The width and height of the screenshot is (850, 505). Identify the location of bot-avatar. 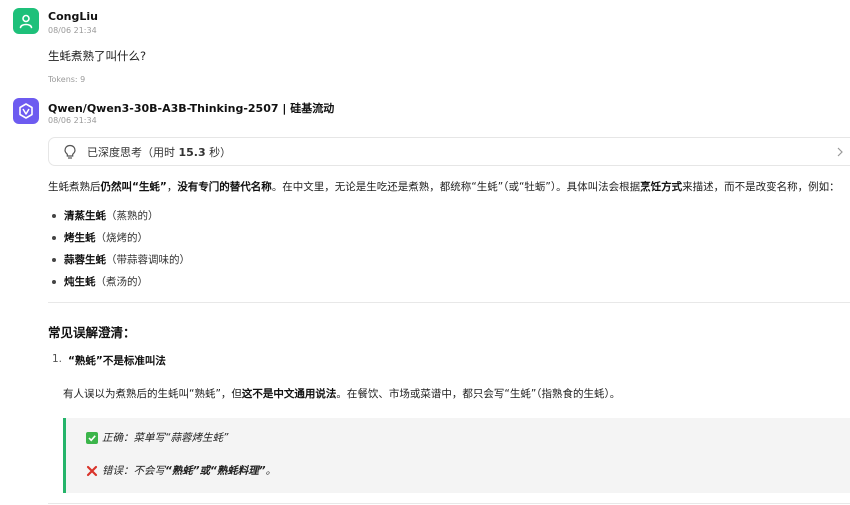
(26, 111).